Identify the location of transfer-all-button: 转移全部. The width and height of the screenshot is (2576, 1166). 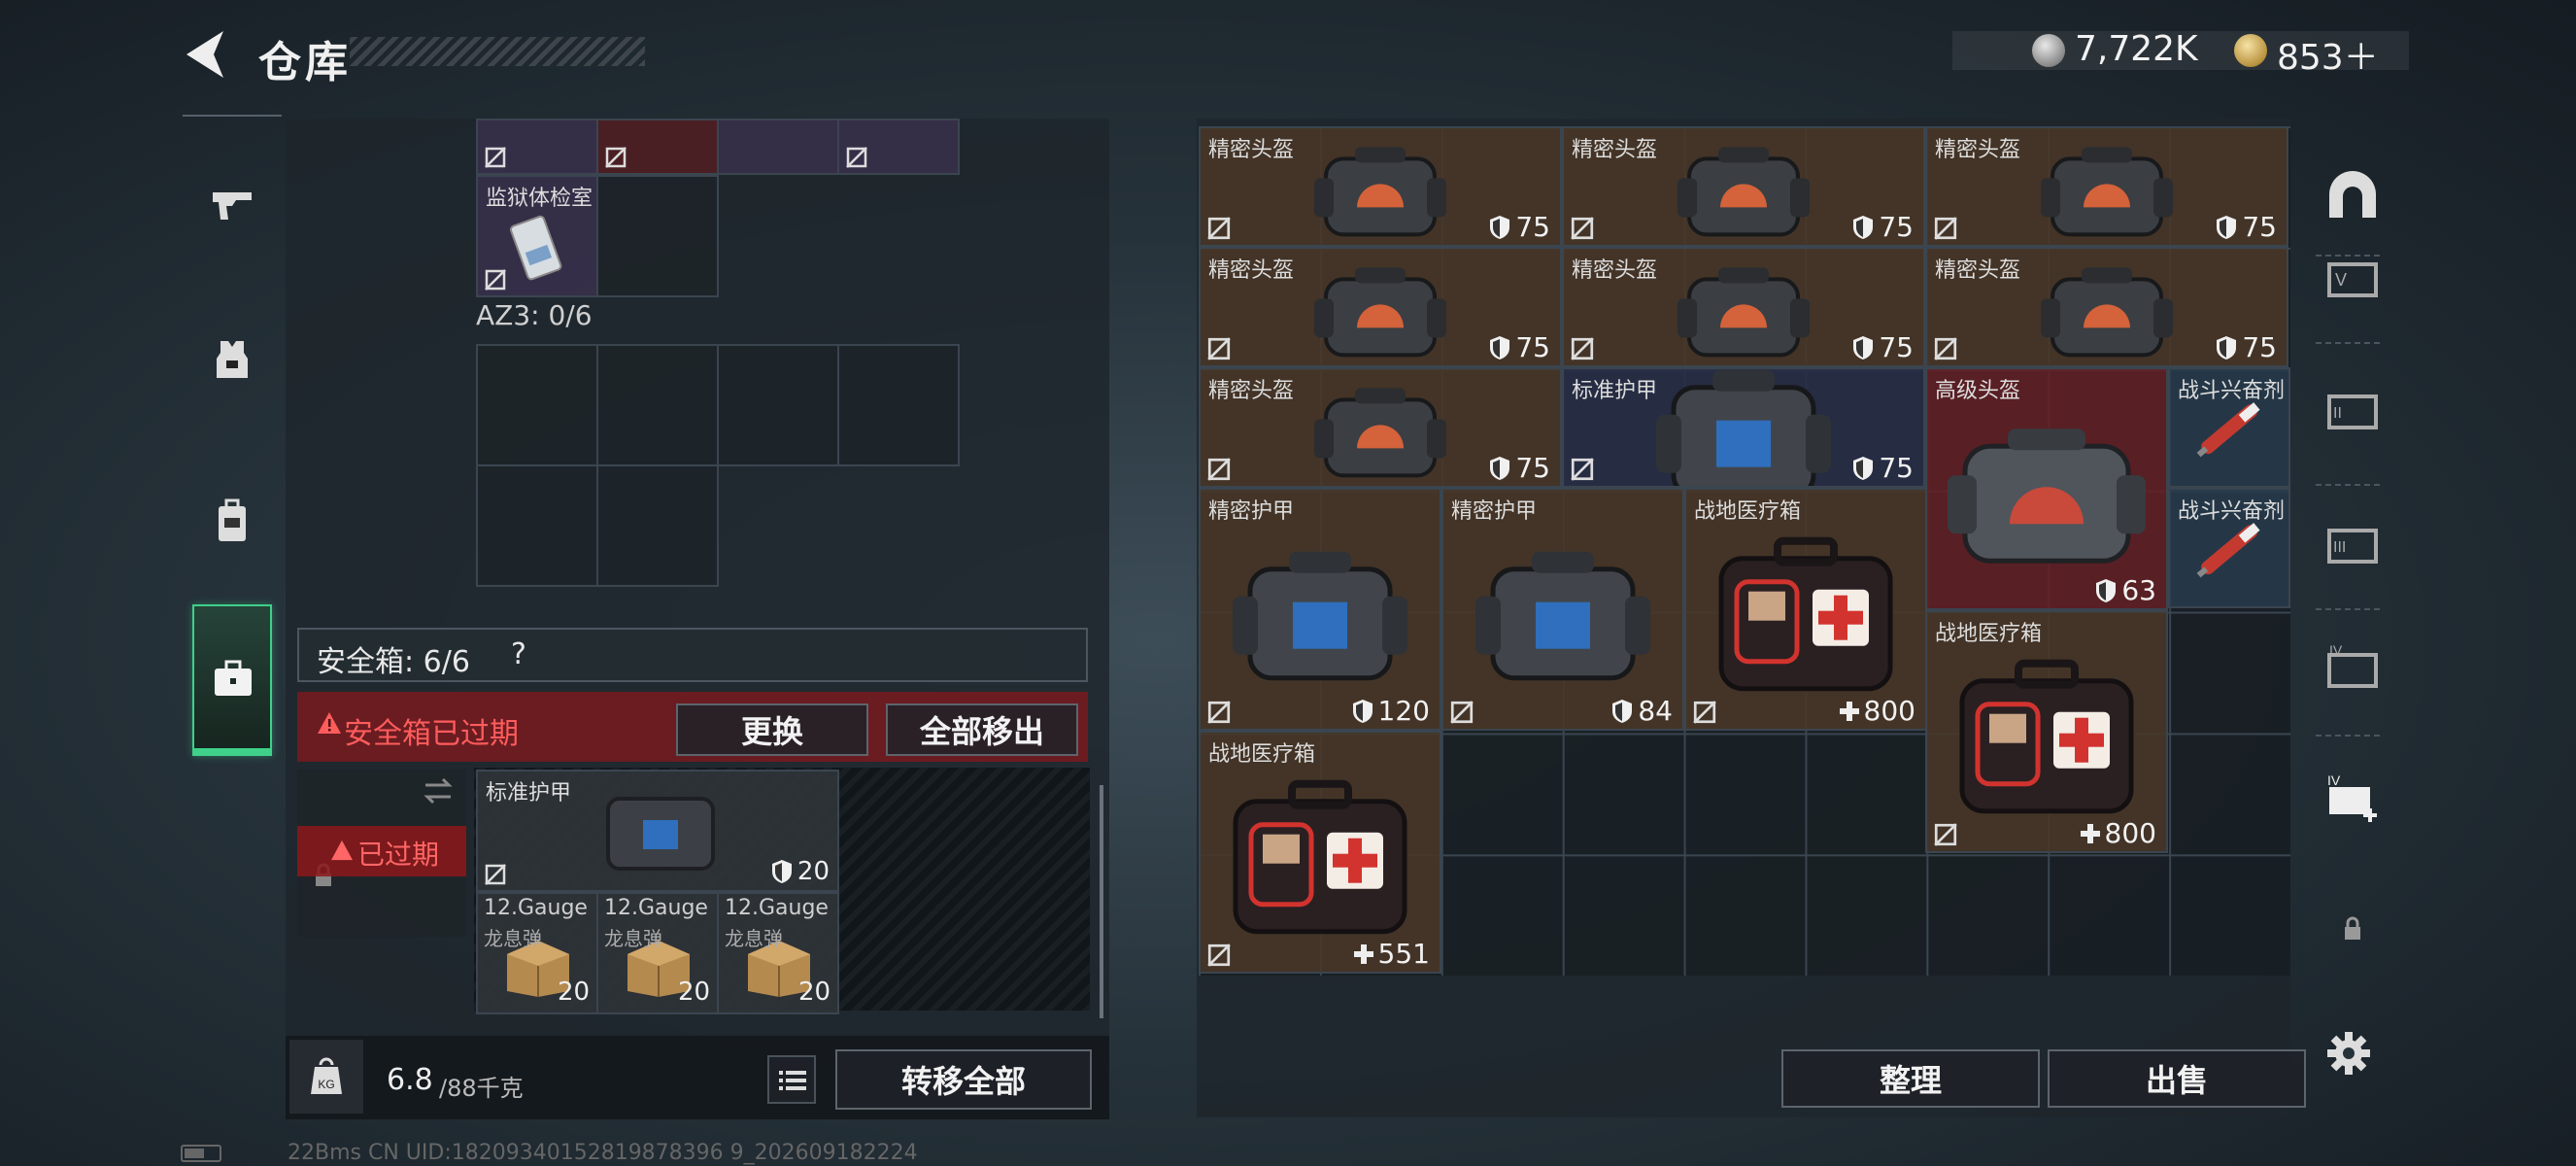
(963, 1079).